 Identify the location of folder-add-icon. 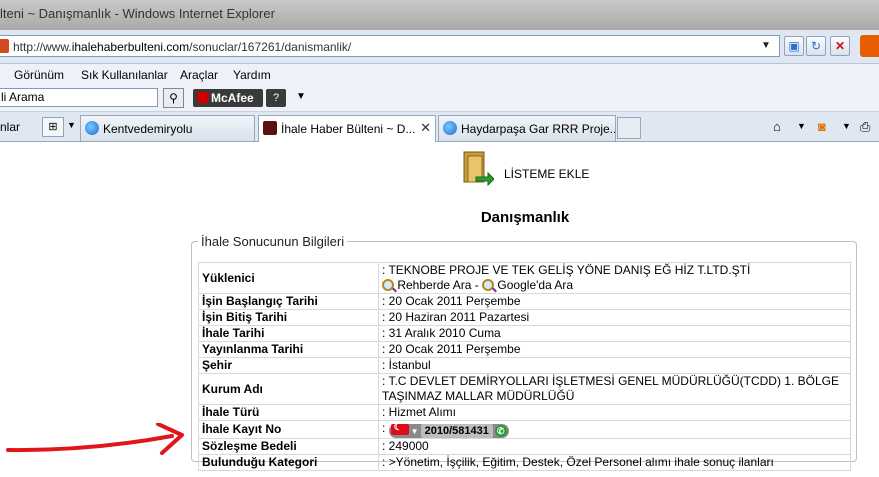
(478, 169).